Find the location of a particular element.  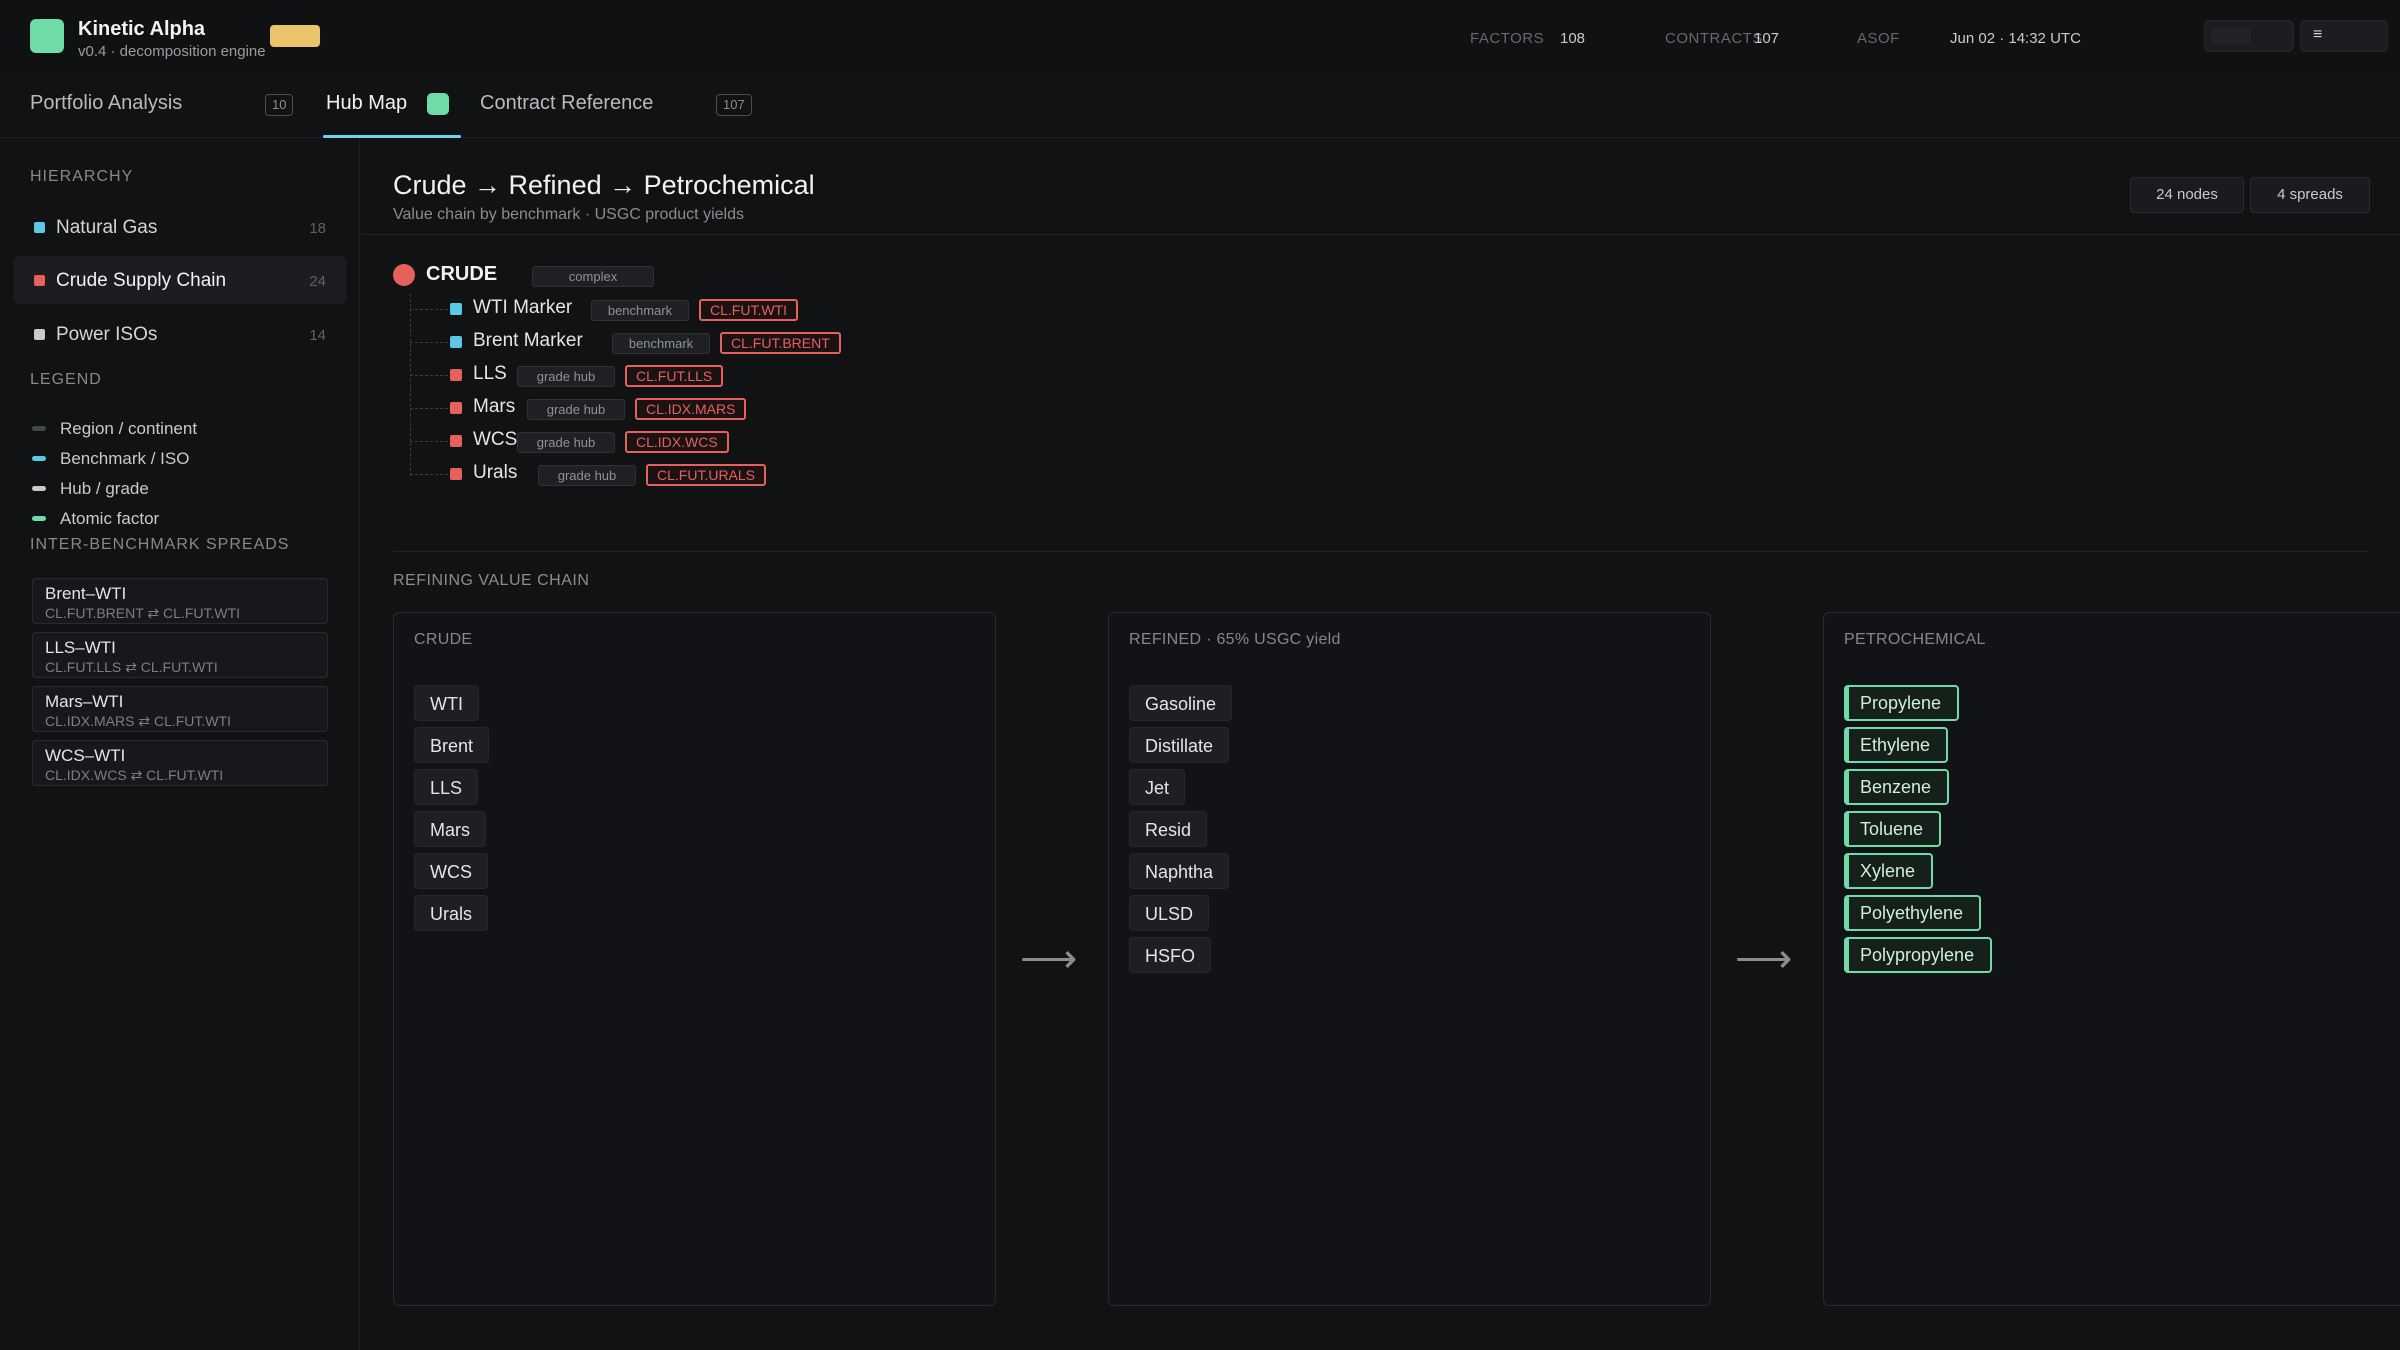

spread-item-wcs-wti: WCS–WTI CL.IDX.WCS ⇄ CL.FUT.WTI is located at coordinates (180, 763).